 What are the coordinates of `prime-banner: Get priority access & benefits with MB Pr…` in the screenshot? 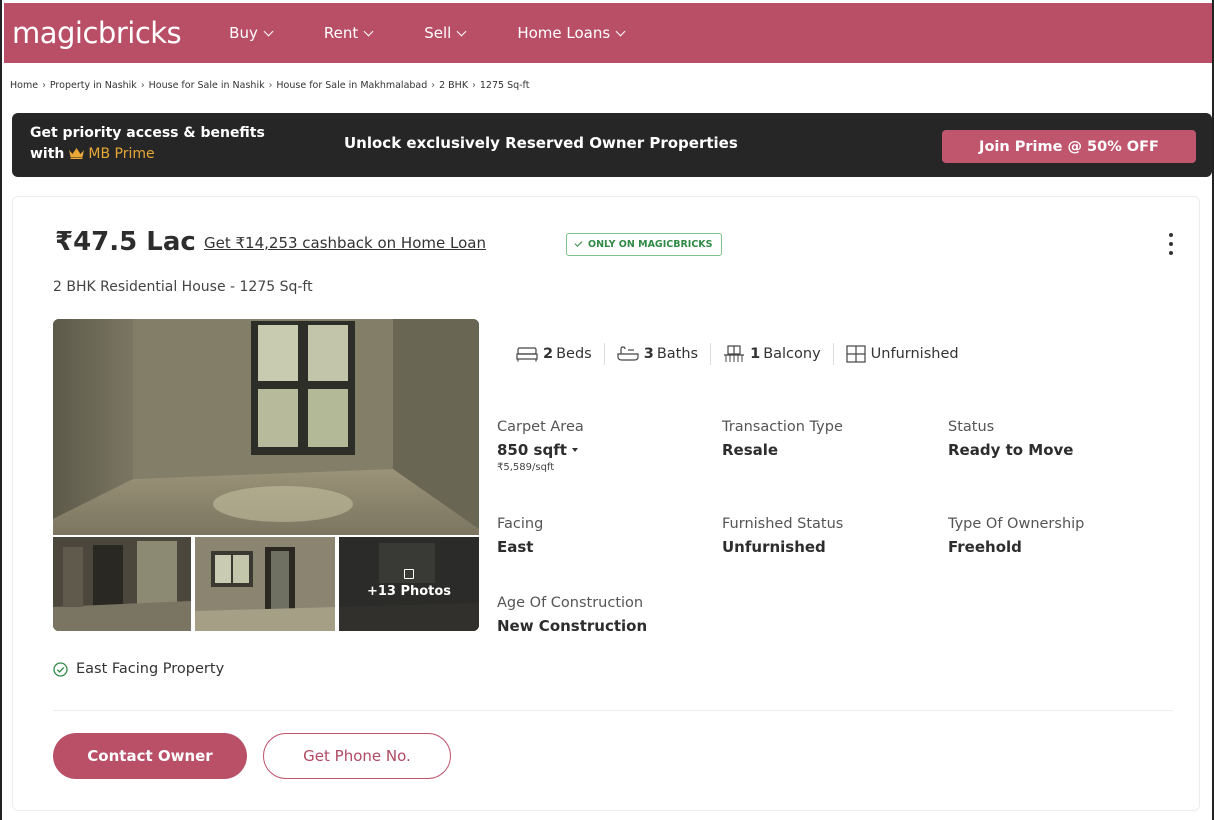 It's located at (612, 145).